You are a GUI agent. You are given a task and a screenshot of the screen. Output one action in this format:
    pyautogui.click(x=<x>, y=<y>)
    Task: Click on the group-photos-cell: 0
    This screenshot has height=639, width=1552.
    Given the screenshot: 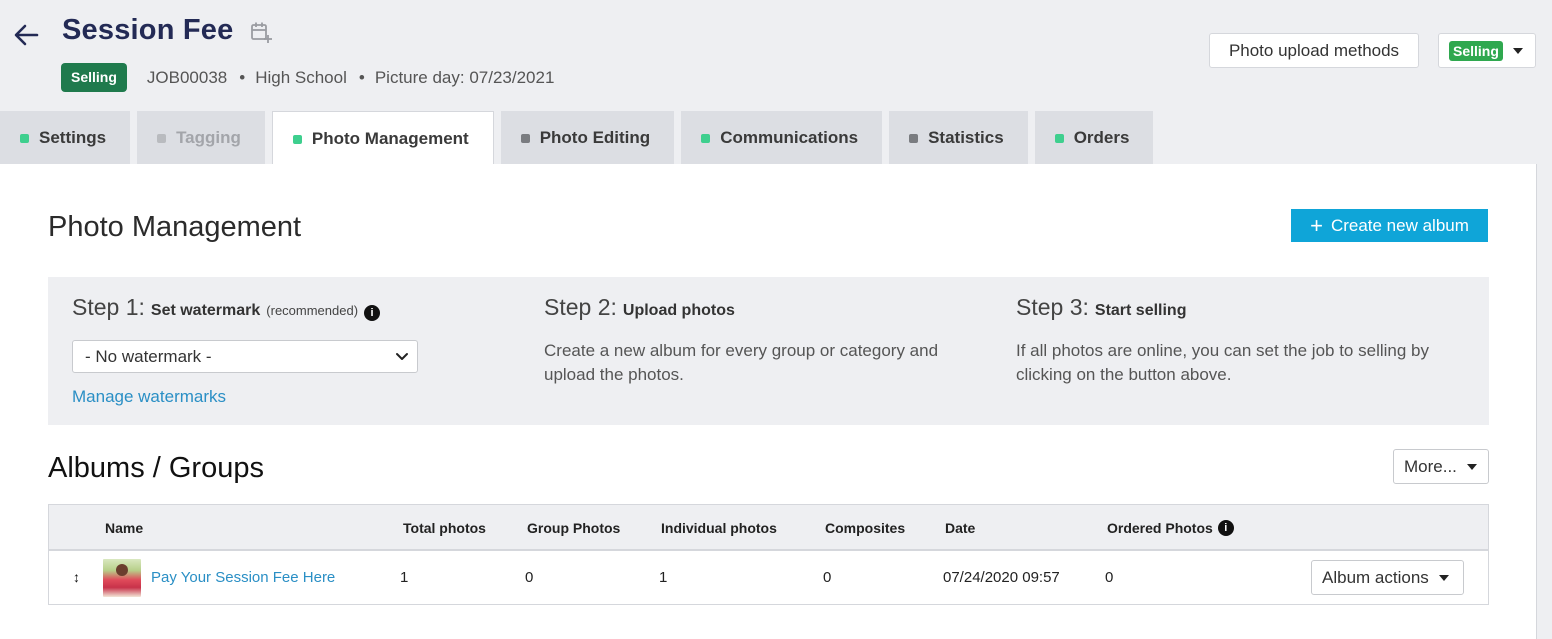 What is the action you would take?
    pyautogui.click(x=529, y=577)
    